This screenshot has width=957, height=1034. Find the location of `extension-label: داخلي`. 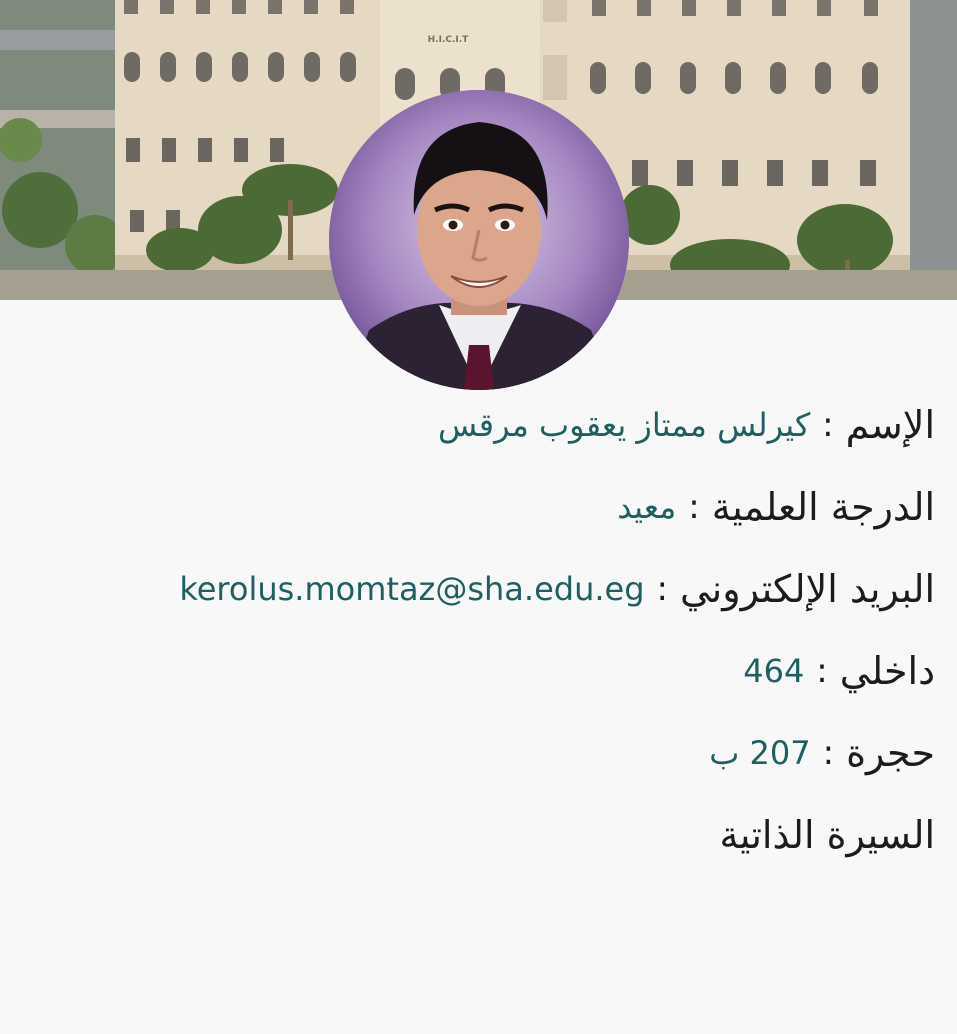

extension-label: داخلي is located at coordinates (887, 671).